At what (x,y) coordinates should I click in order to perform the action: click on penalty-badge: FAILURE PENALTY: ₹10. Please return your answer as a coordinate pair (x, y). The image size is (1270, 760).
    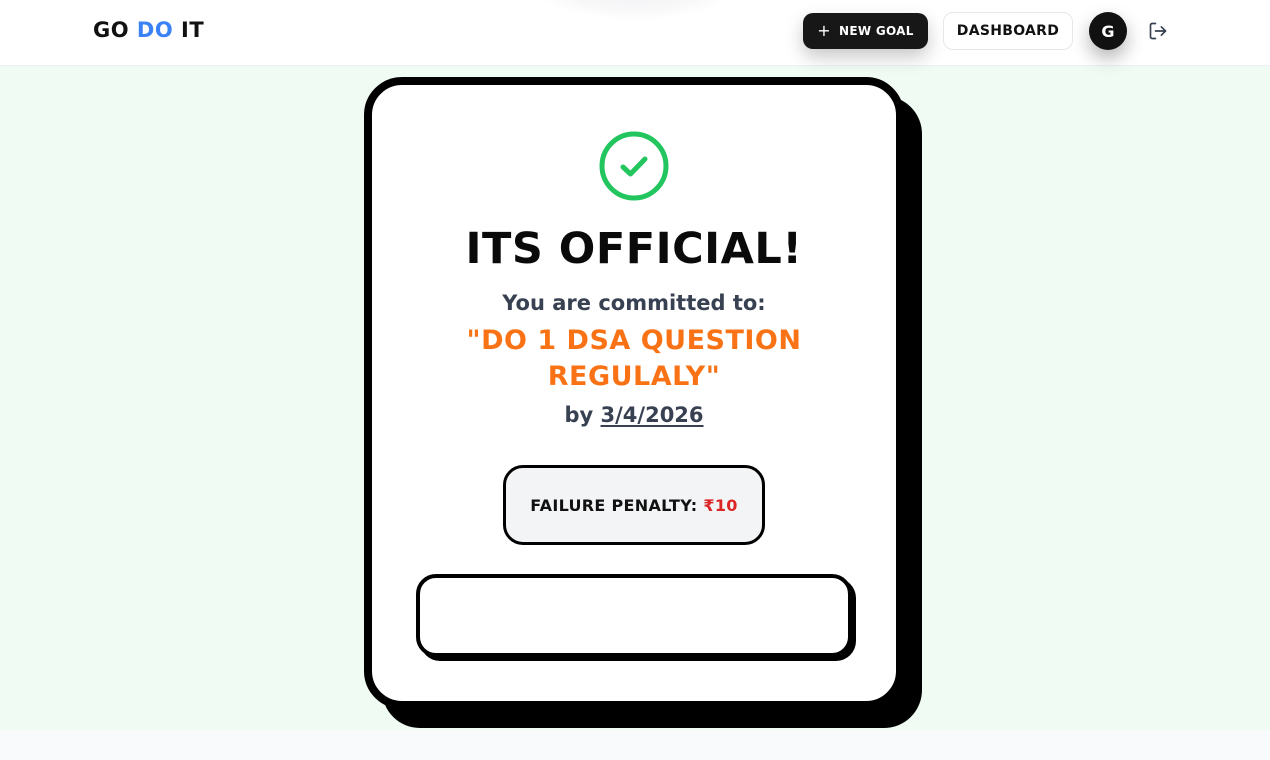
    Looking at the image, I should click on (634, 505).